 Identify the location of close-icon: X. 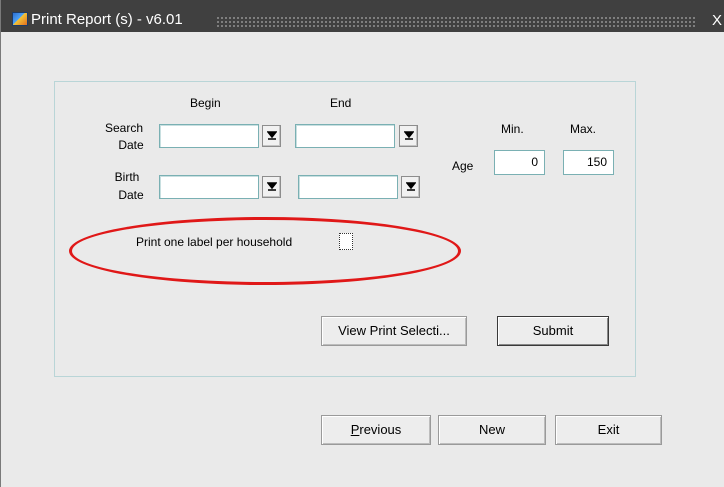
(717, 20).